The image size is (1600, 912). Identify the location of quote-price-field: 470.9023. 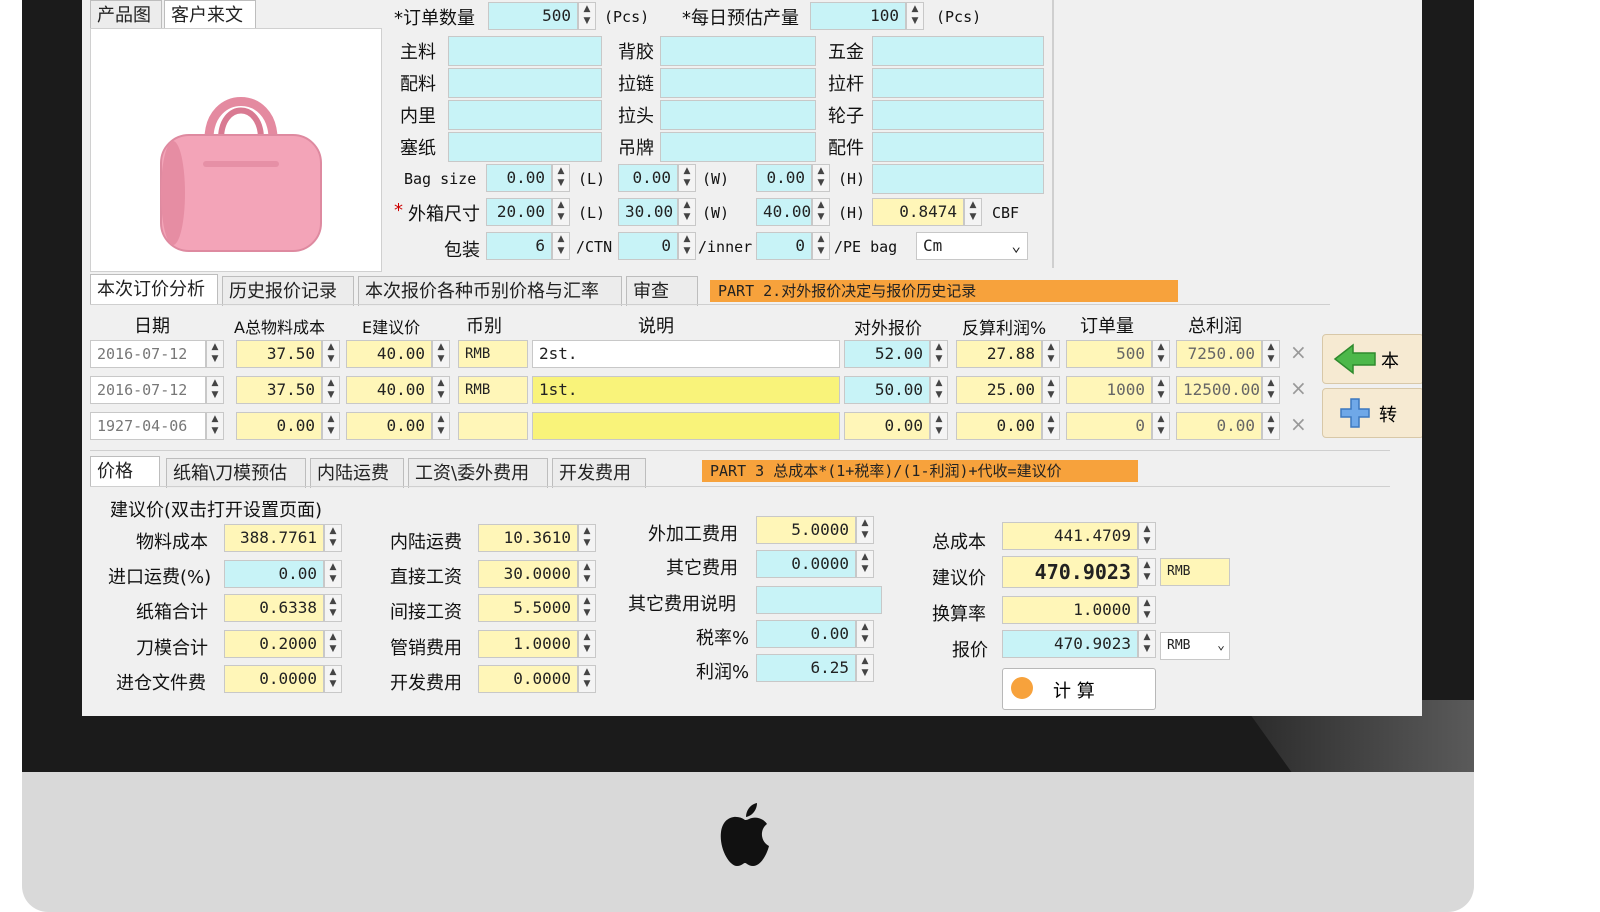
(1070, 644).